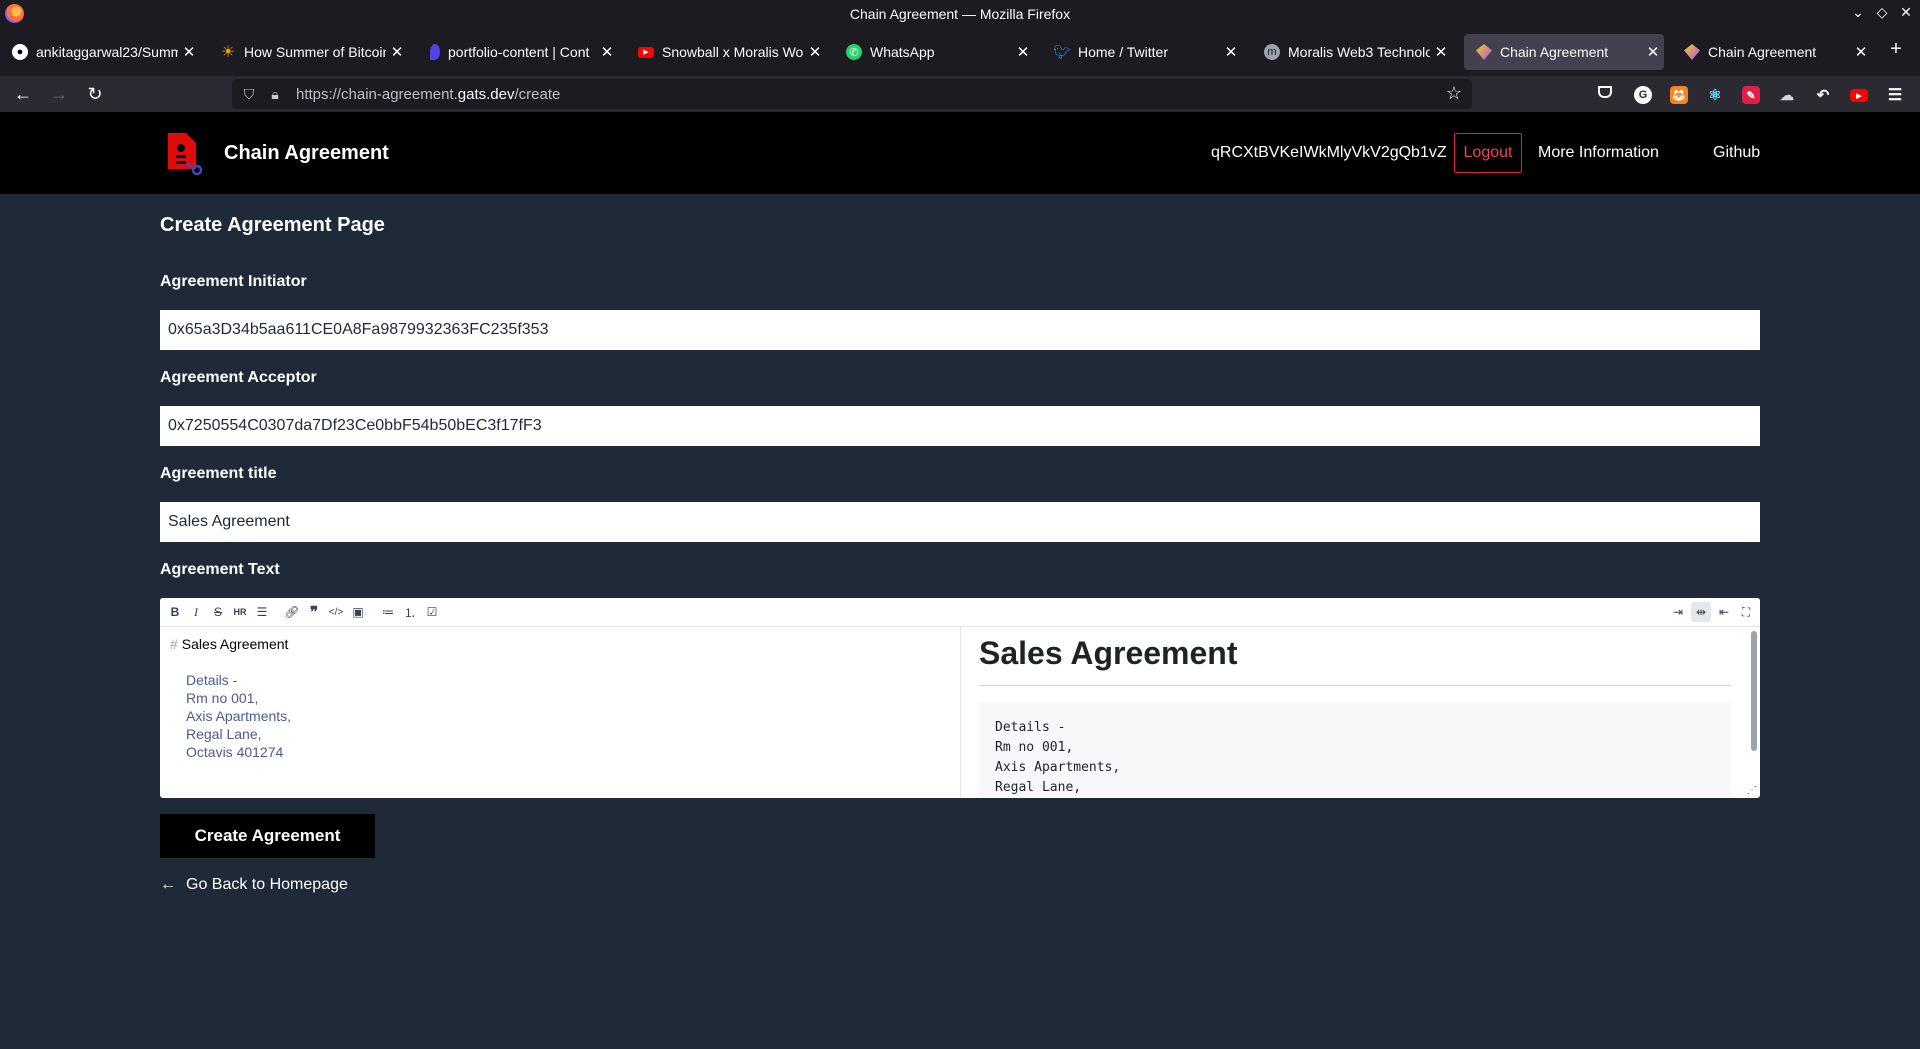 The image size is (1920, 1049). I want to click on arrow-left-icon: ←, so click(168, 884).